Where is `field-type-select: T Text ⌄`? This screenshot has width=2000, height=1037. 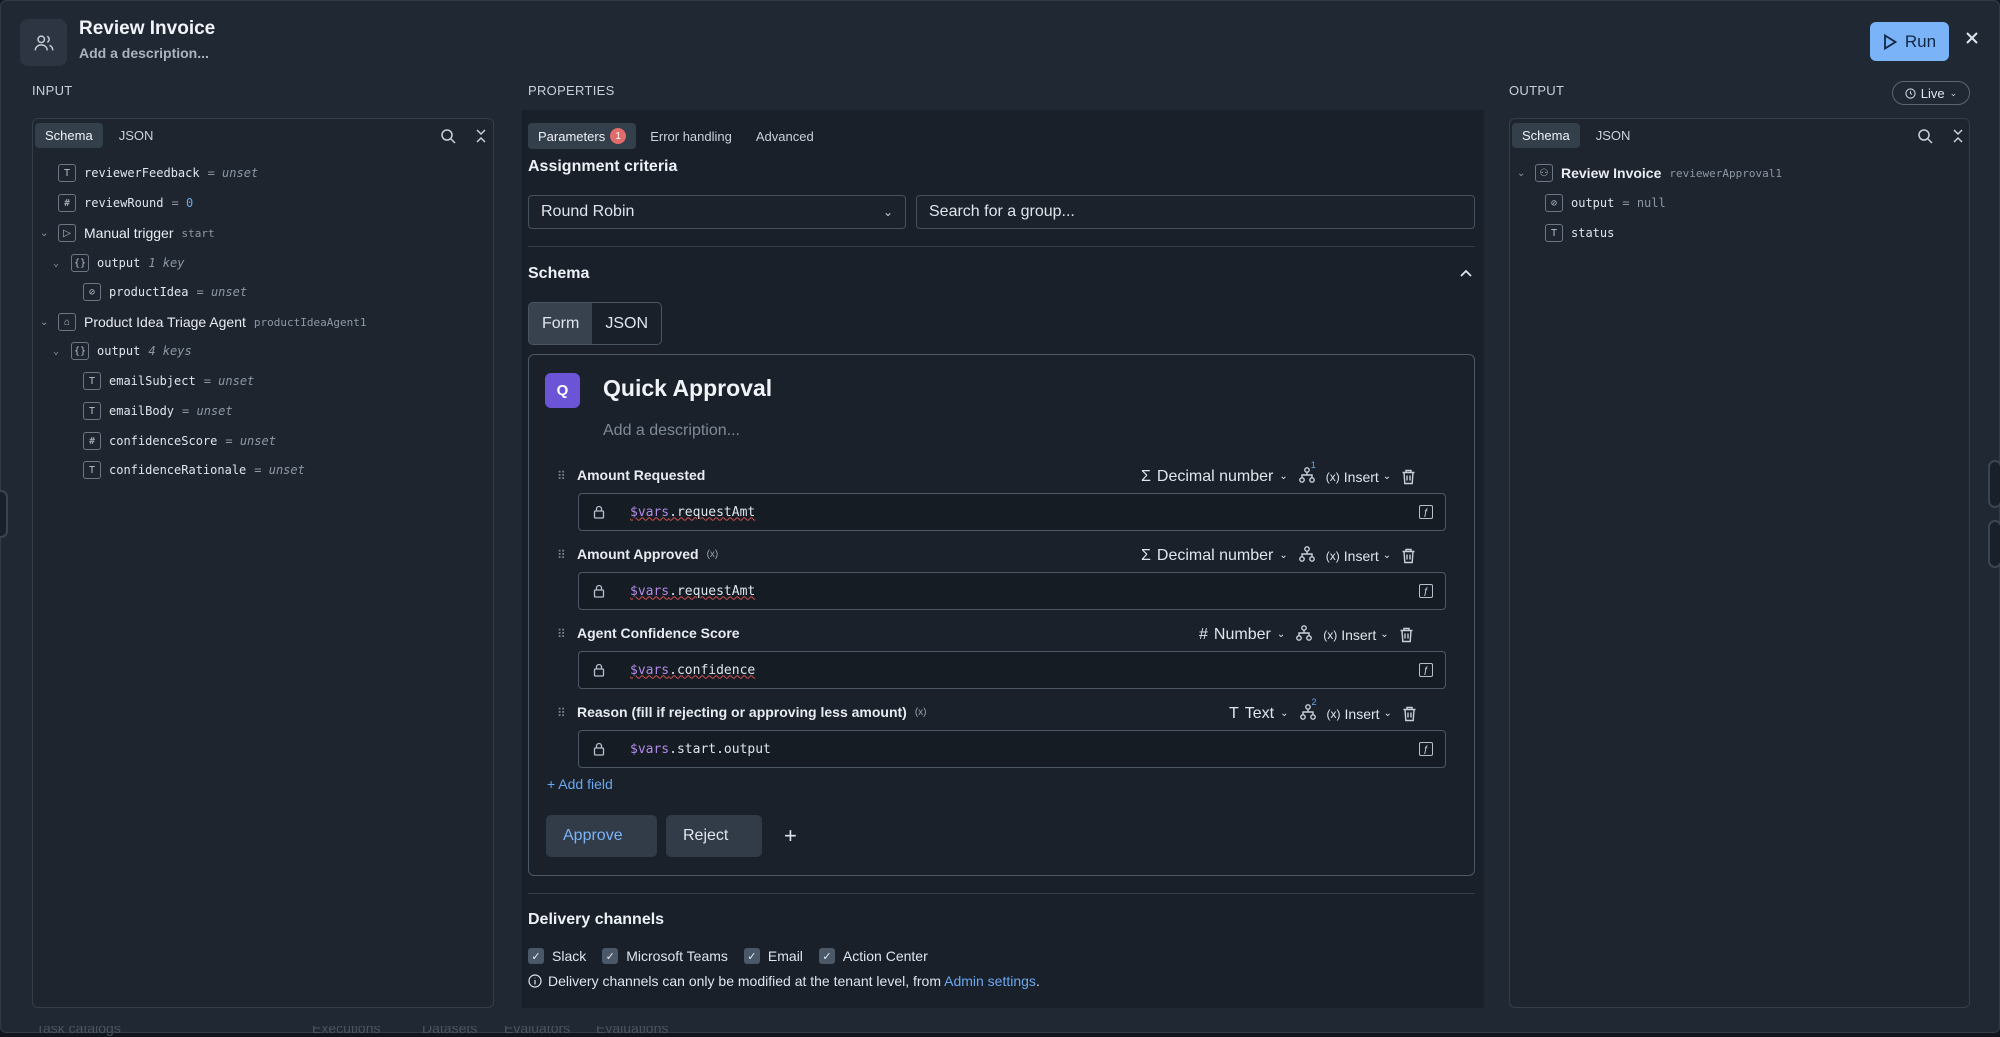
field-type-select: T Text ⌄ is located at coordinates (1259, 714).